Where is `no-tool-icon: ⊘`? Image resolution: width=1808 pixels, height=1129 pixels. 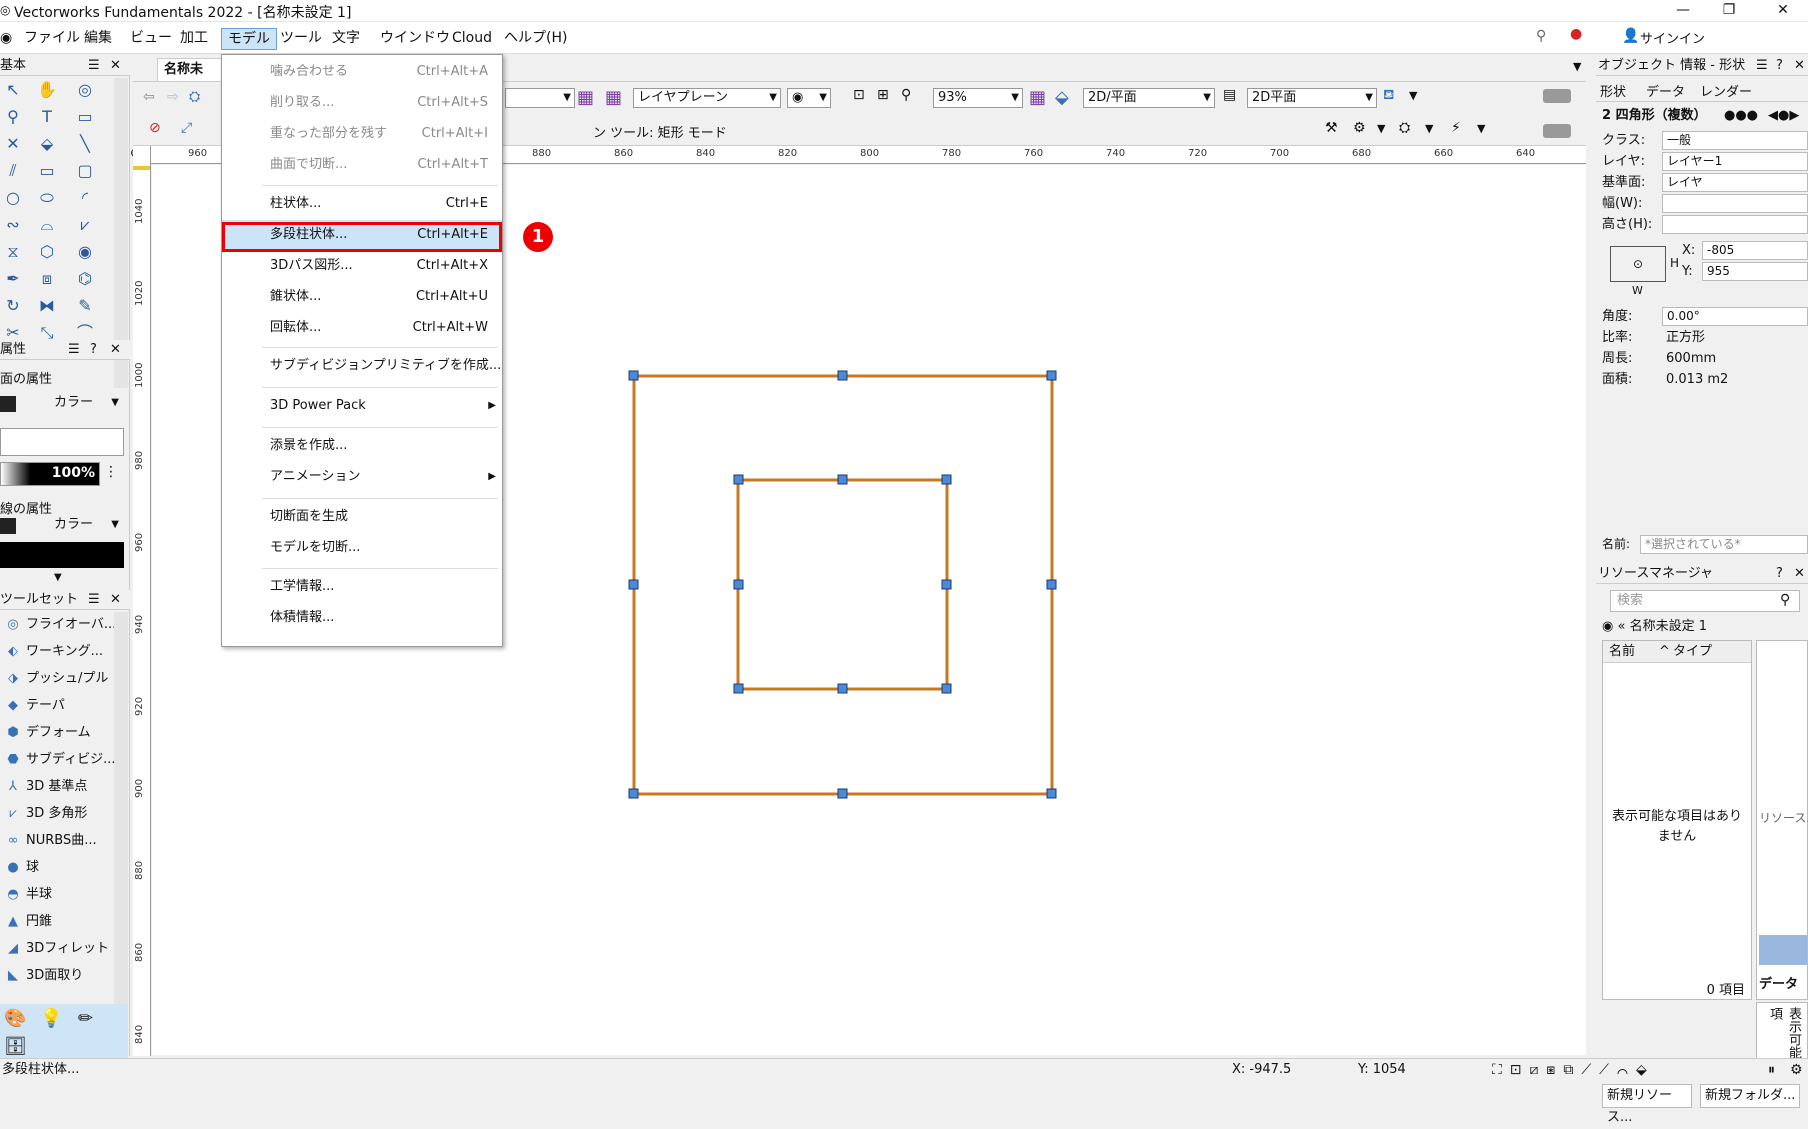
no-tool-icon: ⊘ is located at coordinates (155, 128).